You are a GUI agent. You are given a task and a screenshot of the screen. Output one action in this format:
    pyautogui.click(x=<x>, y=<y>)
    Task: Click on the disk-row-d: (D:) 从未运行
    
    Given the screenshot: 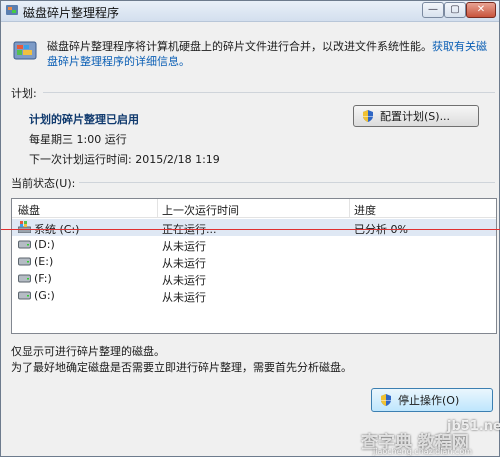 What is the action you would take?
    pyautogui.click(x=254, y=244)
    